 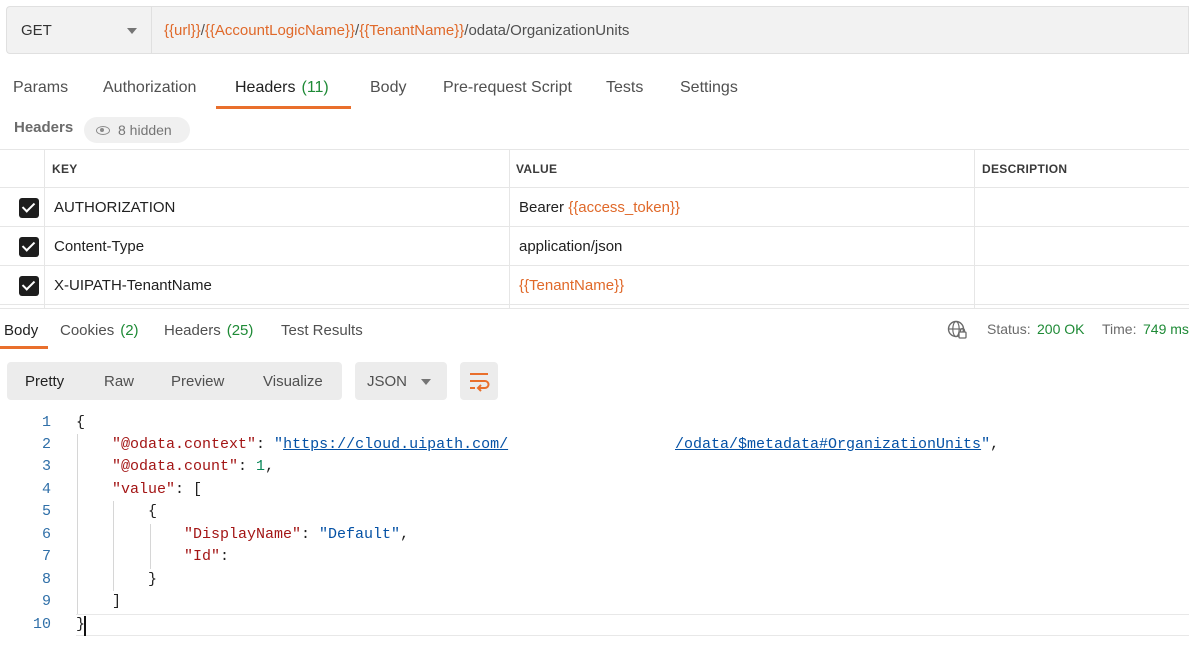 I want to click on header-value: {{TenantName}}, so click(x=571, y=285).